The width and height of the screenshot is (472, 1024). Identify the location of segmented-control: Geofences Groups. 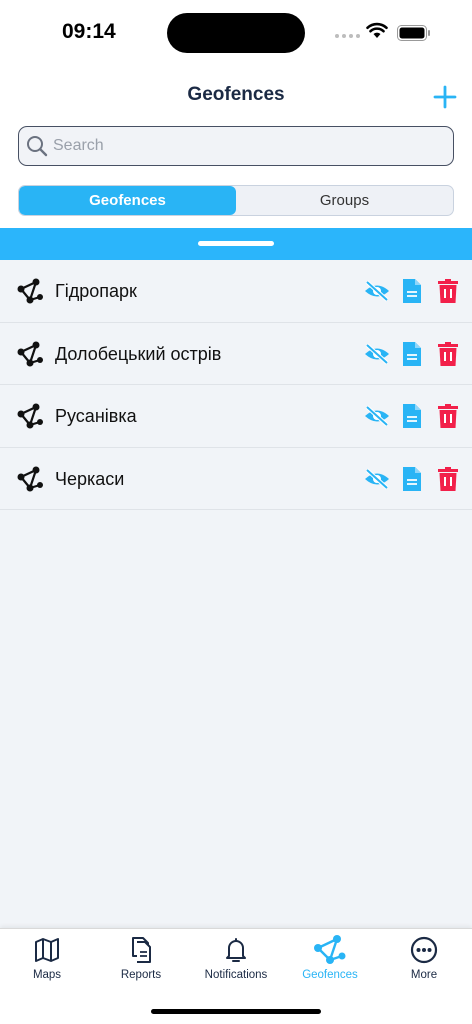
(236, 200).